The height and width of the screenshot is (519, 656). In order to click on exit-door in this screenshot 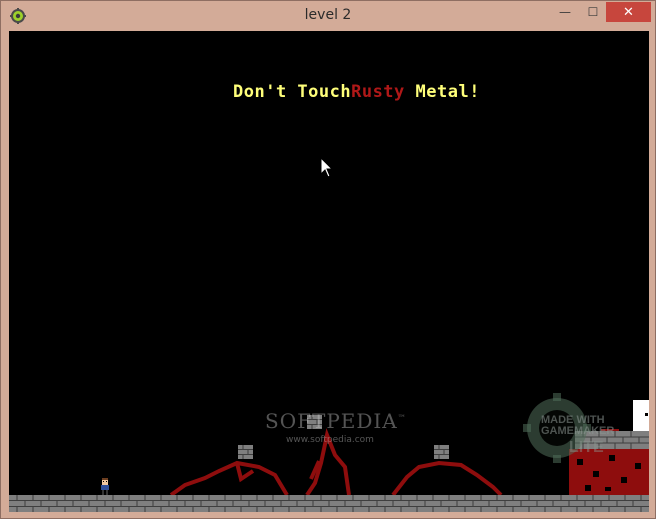, I will do `click(641, 415)`.